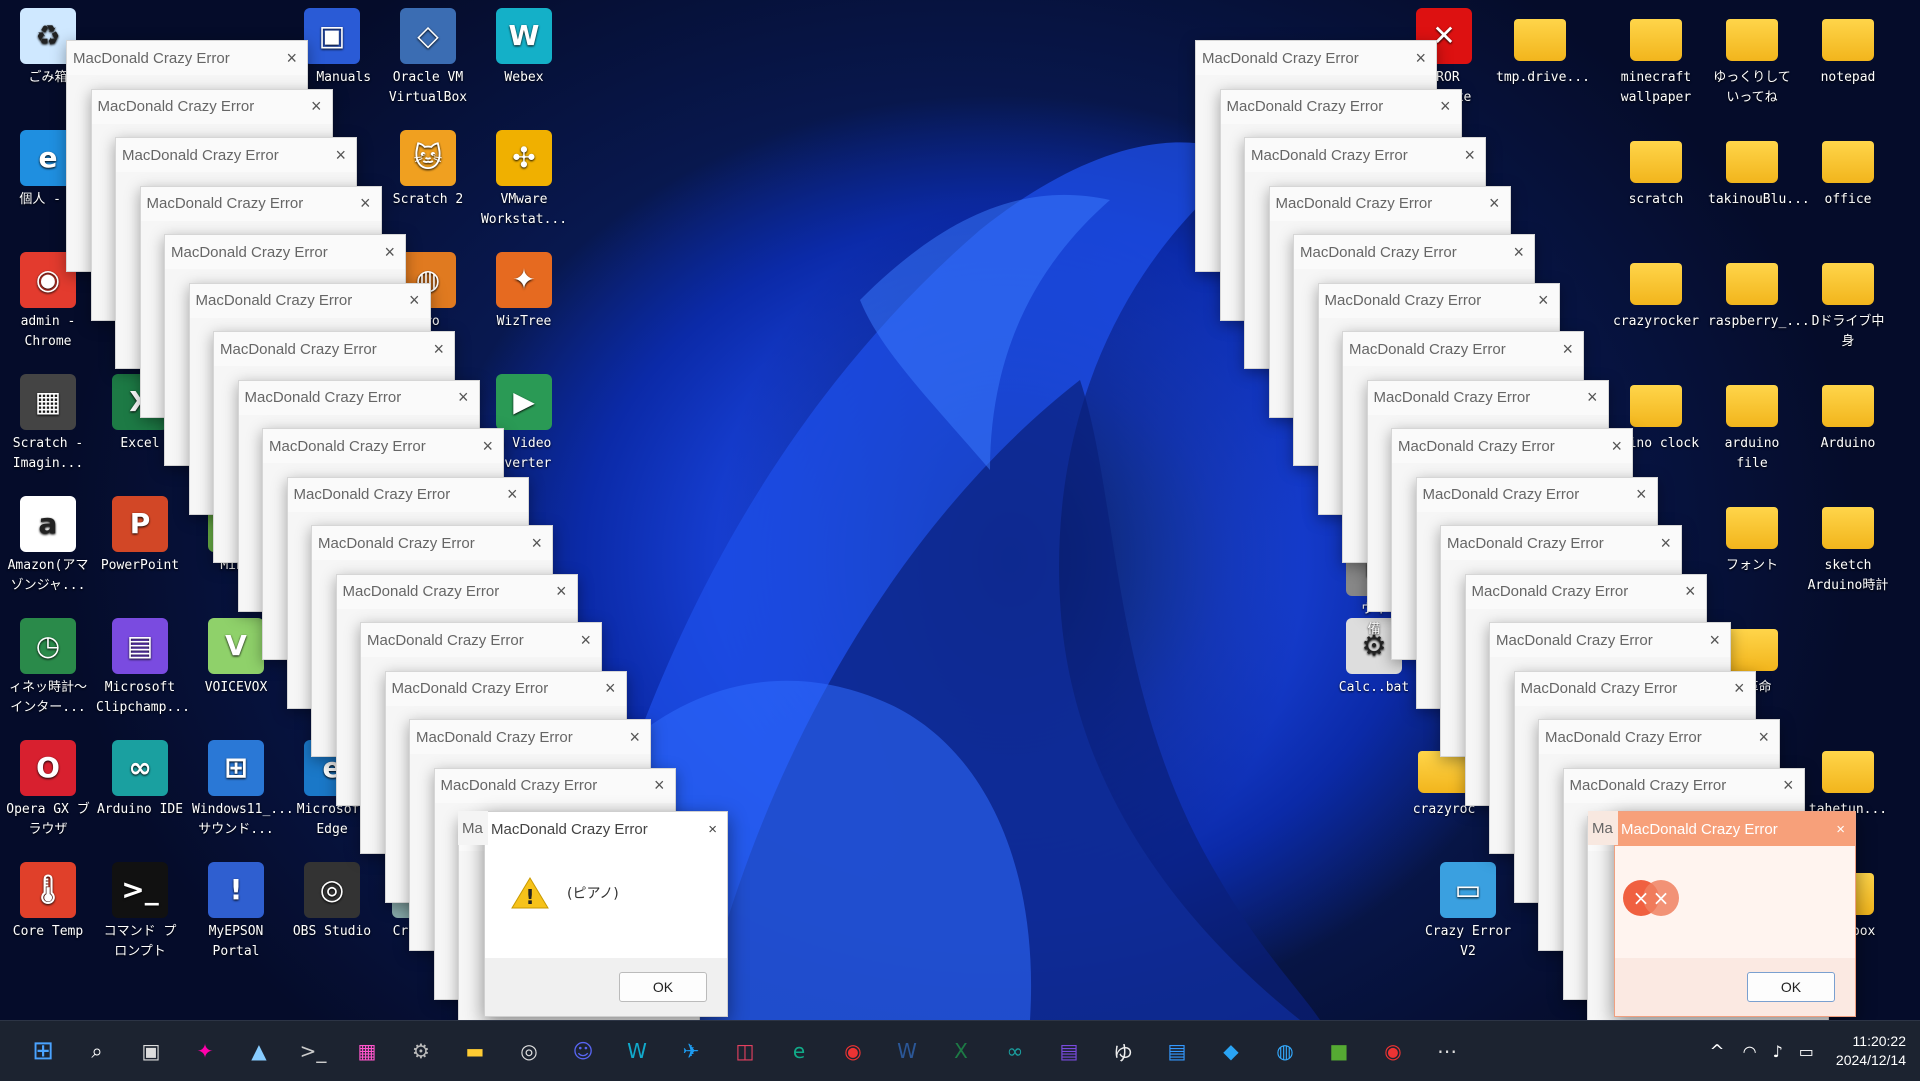 Image resolution: width=1920 pixels, height=1081 pixels. I want to click on webex-icon: W, so click(637, 1051).